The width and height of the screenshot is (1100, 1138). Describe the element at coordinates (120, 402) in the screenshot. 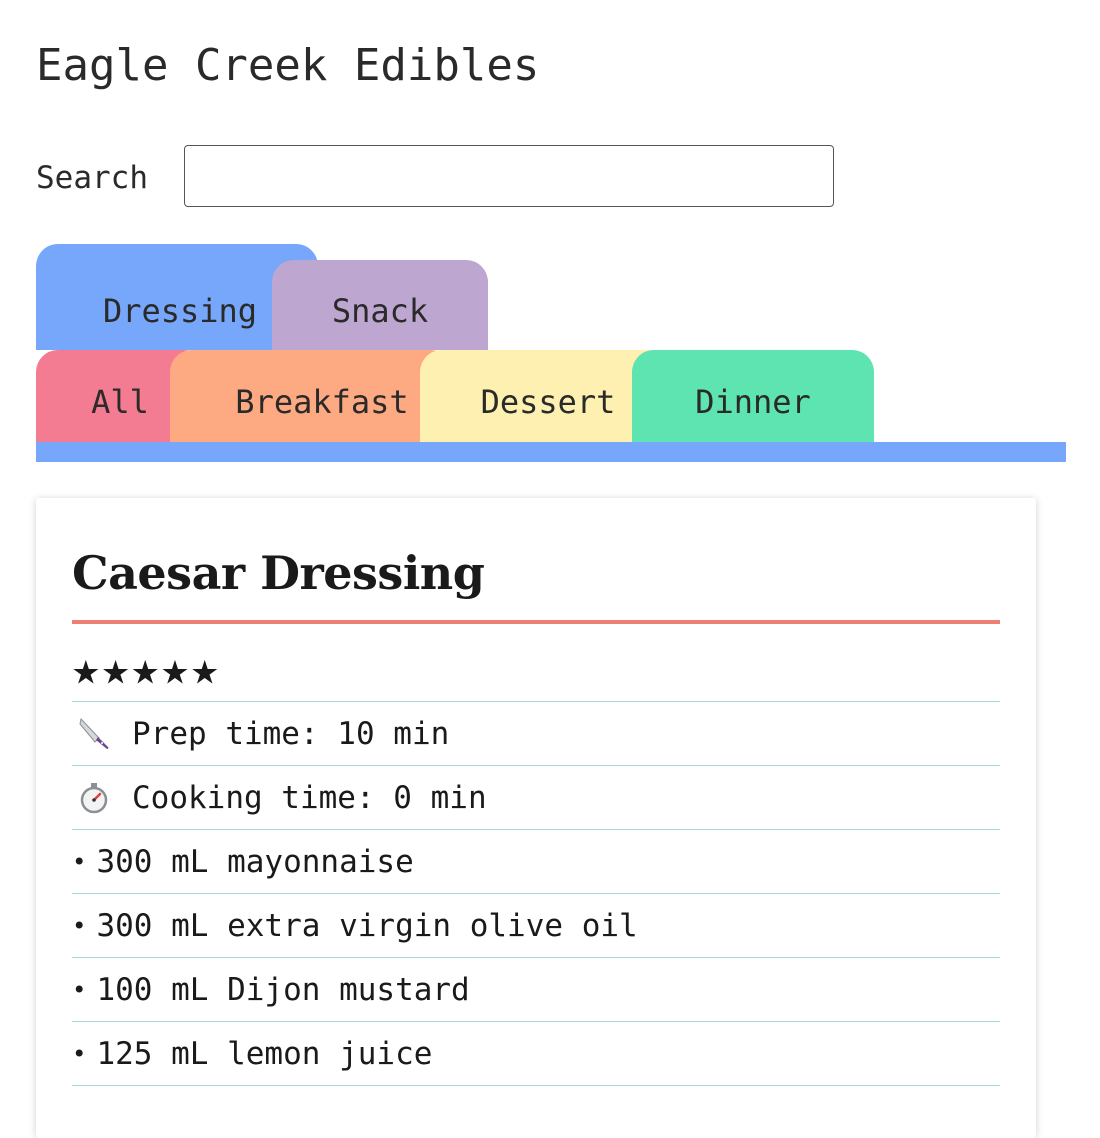

I see `tab-label: All` at that location.